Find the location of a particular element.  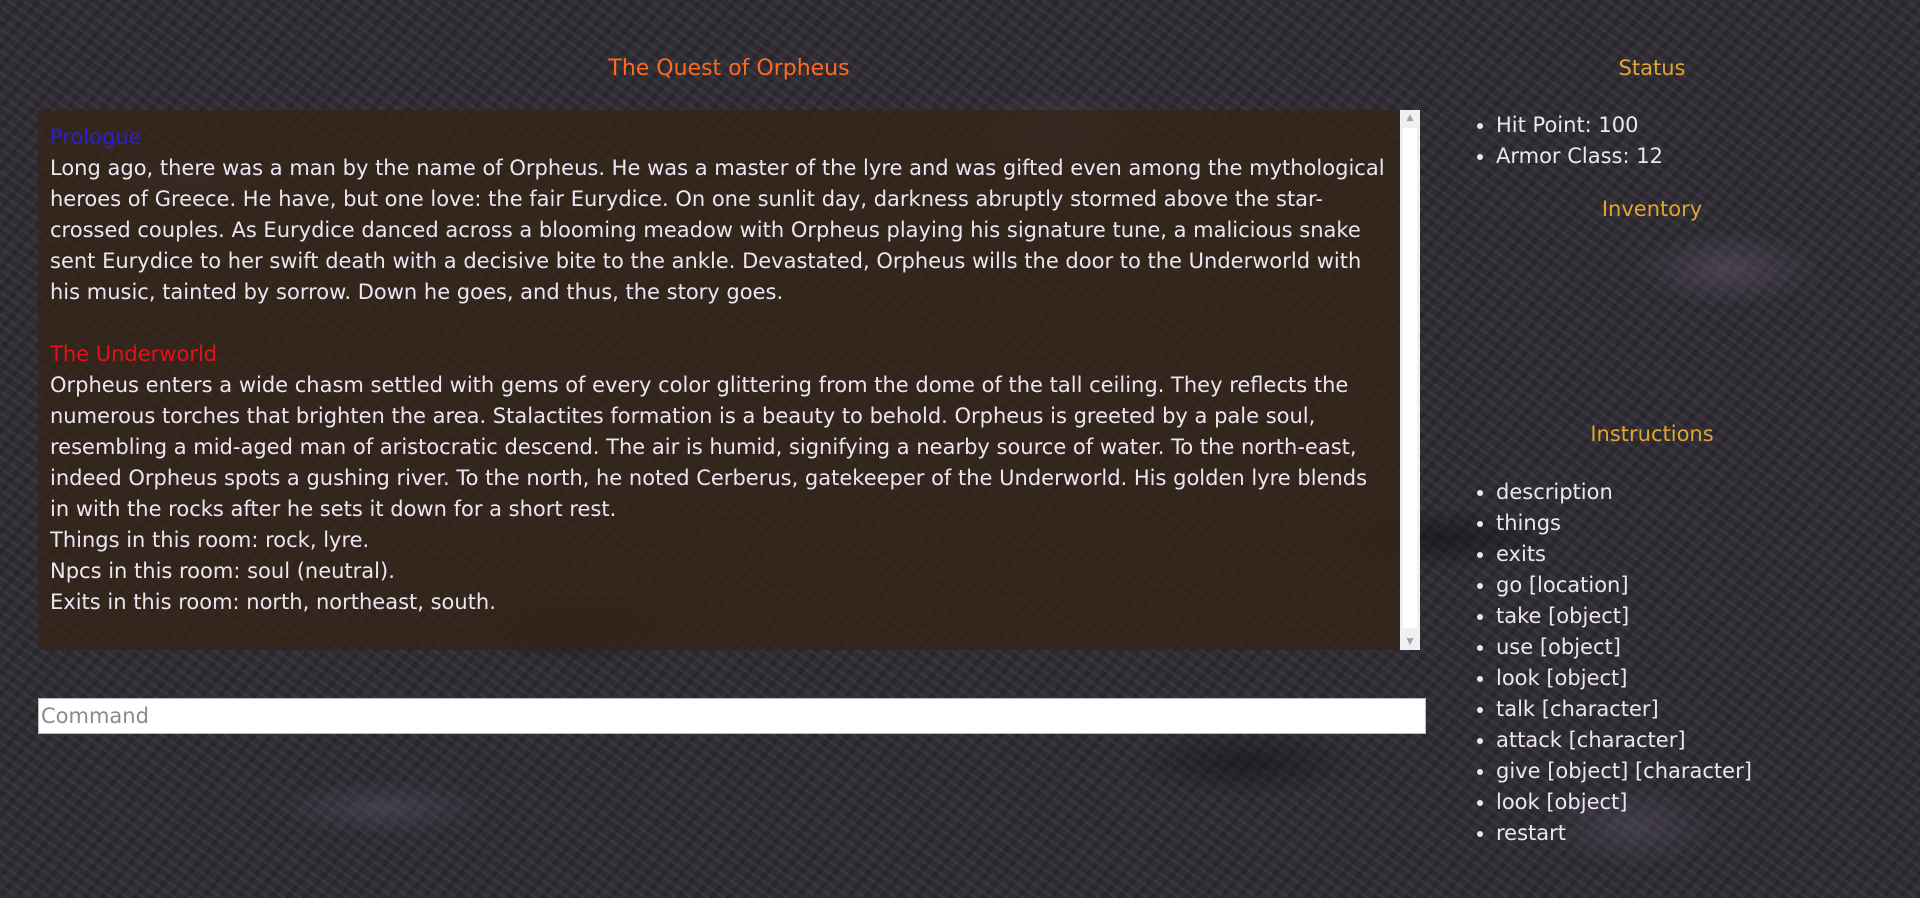

prologue-heading: Prologue is located at coordinates (96, 137).